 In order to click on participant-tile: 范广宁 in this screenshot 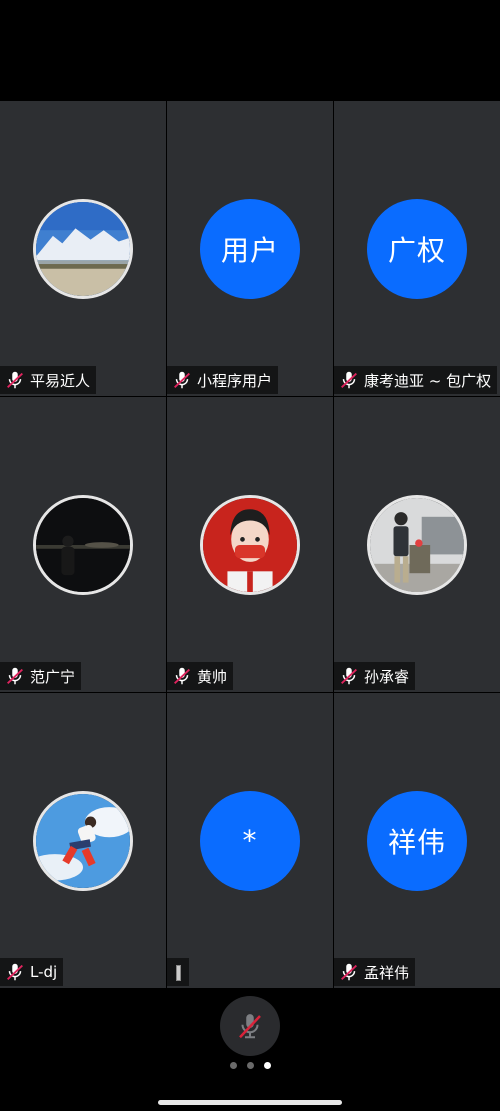, I will do `click(83, 544)`.